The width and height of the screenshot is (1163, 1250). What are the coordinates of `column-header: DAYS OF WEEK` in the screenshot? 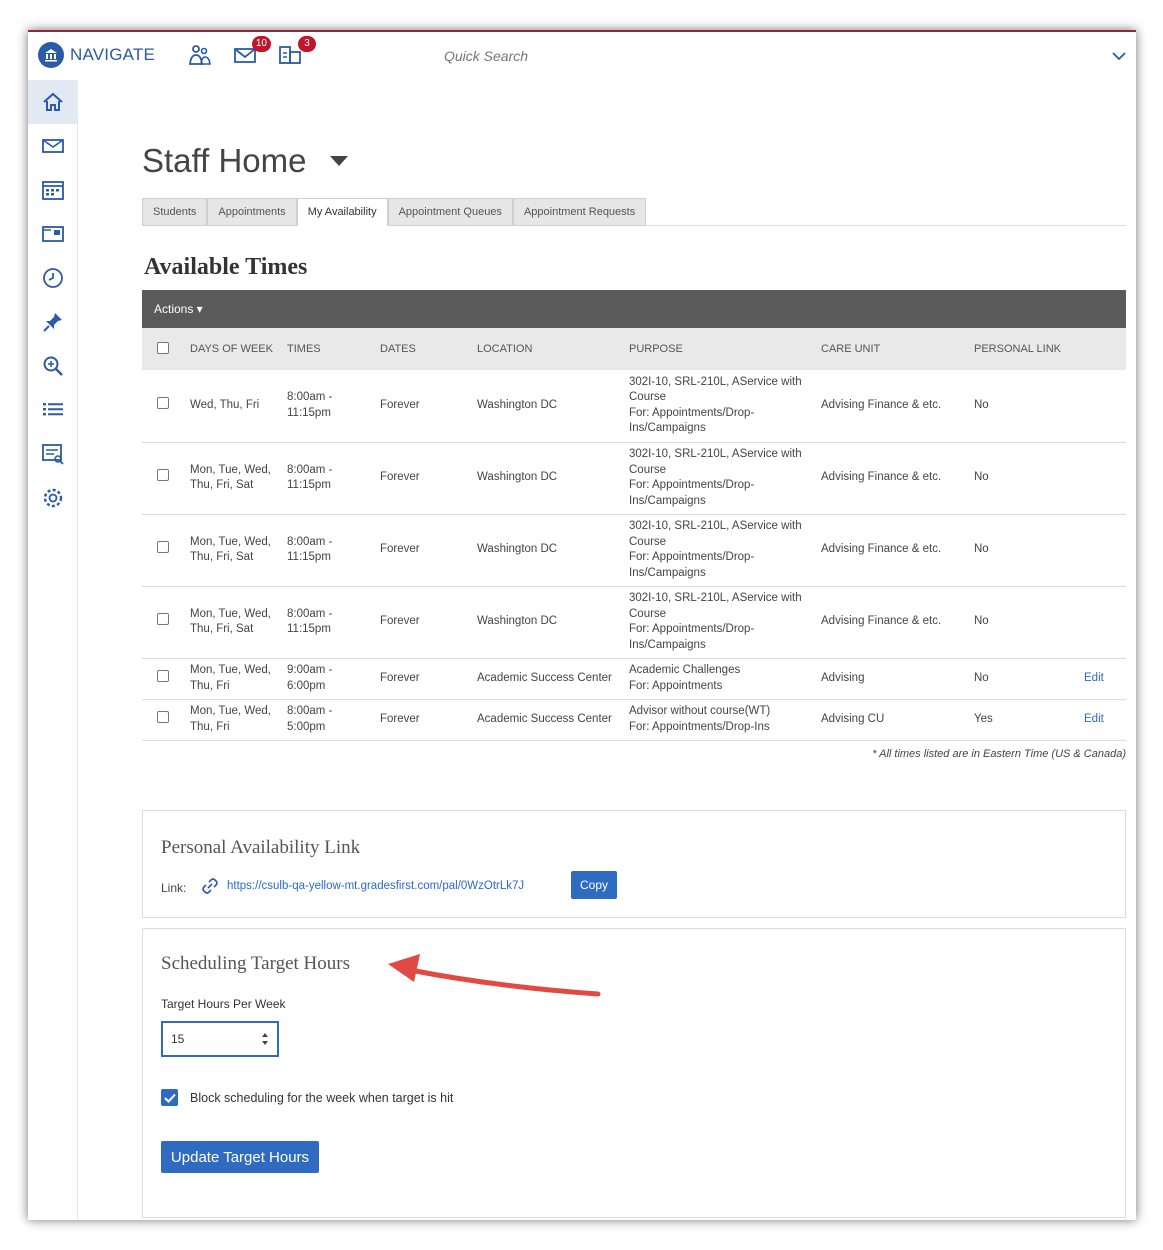 It's located at (232, 349).